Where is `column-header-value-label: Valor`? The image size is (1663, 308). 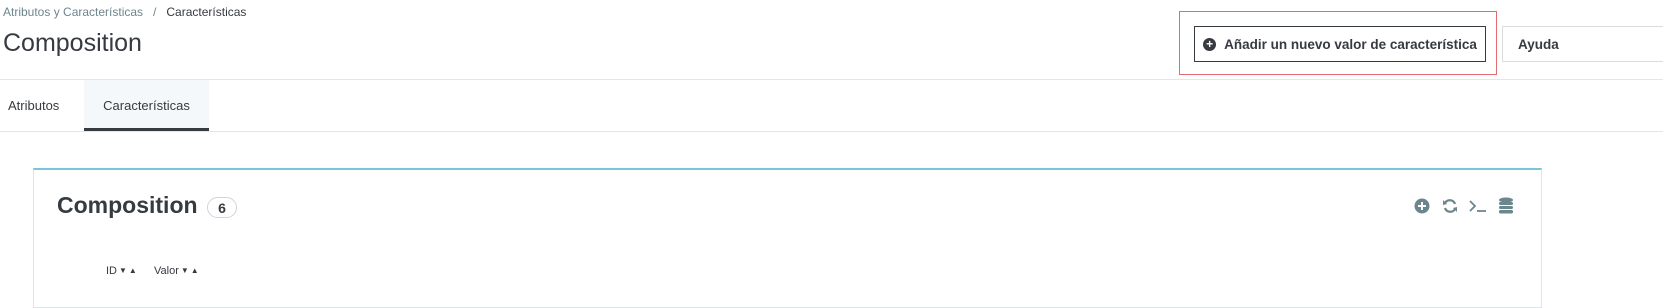 column-header-value-label: Valor is located at coordinates (166, 271).